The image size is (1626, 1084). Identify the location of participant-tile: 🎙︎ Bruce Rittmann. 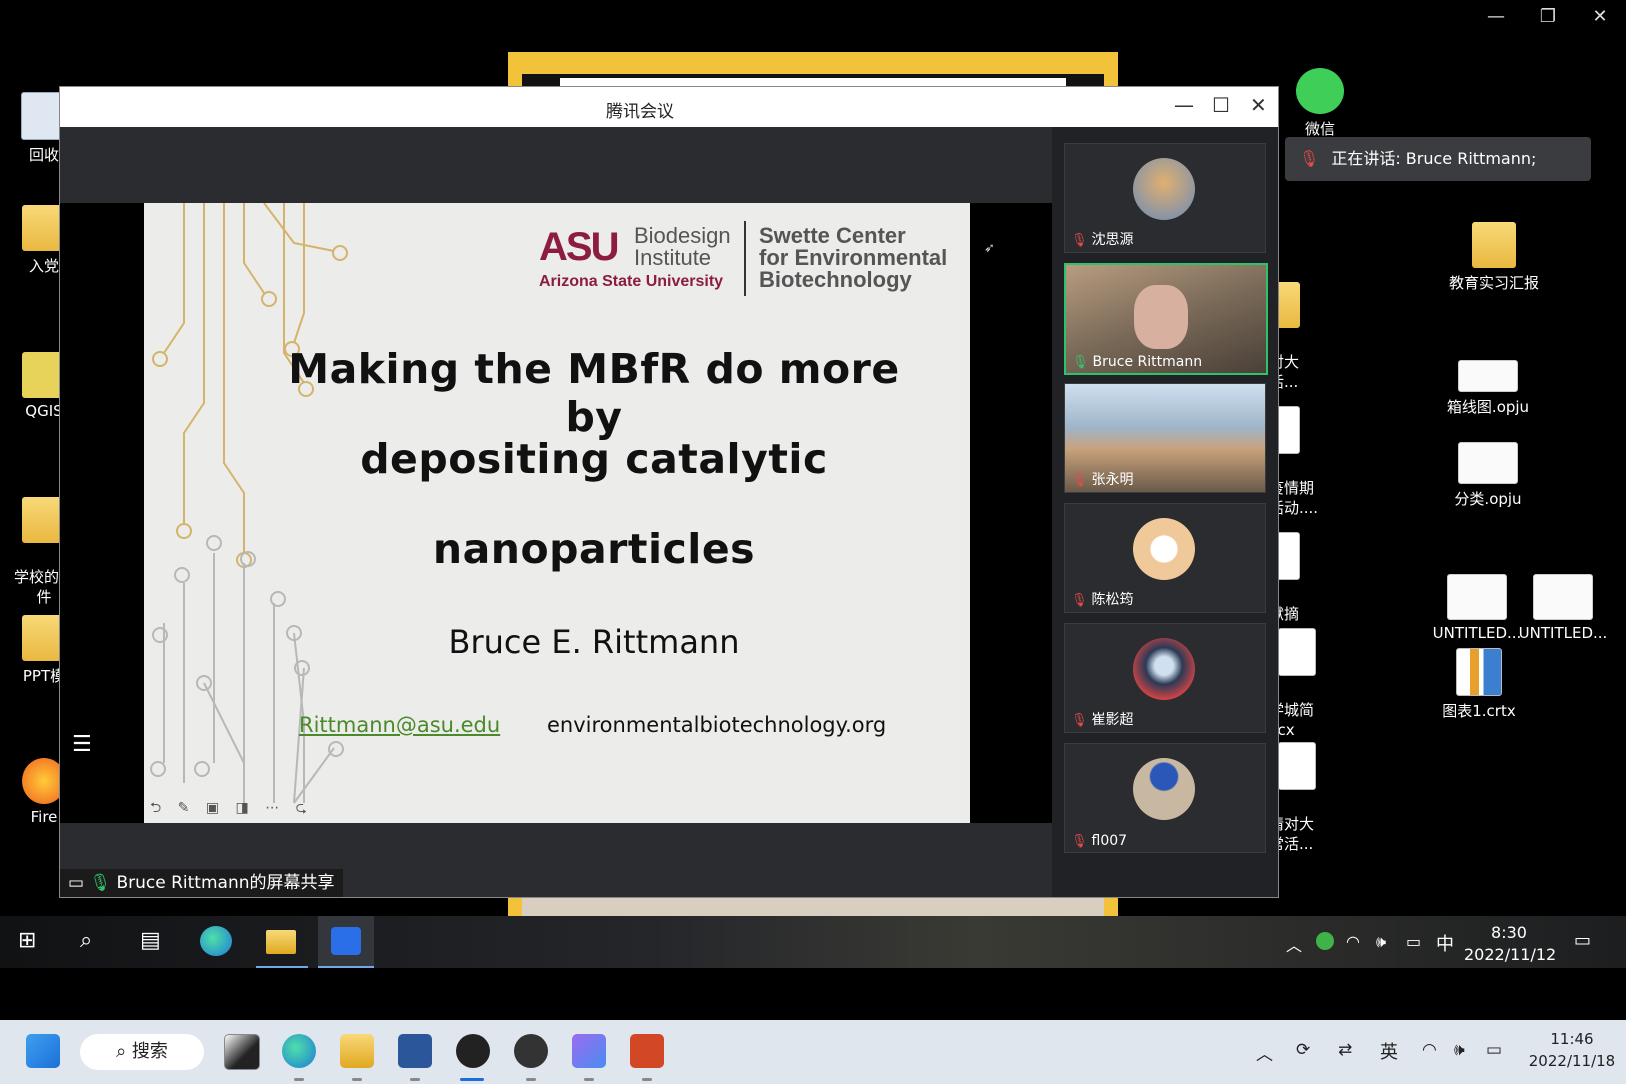
(1166, 319).